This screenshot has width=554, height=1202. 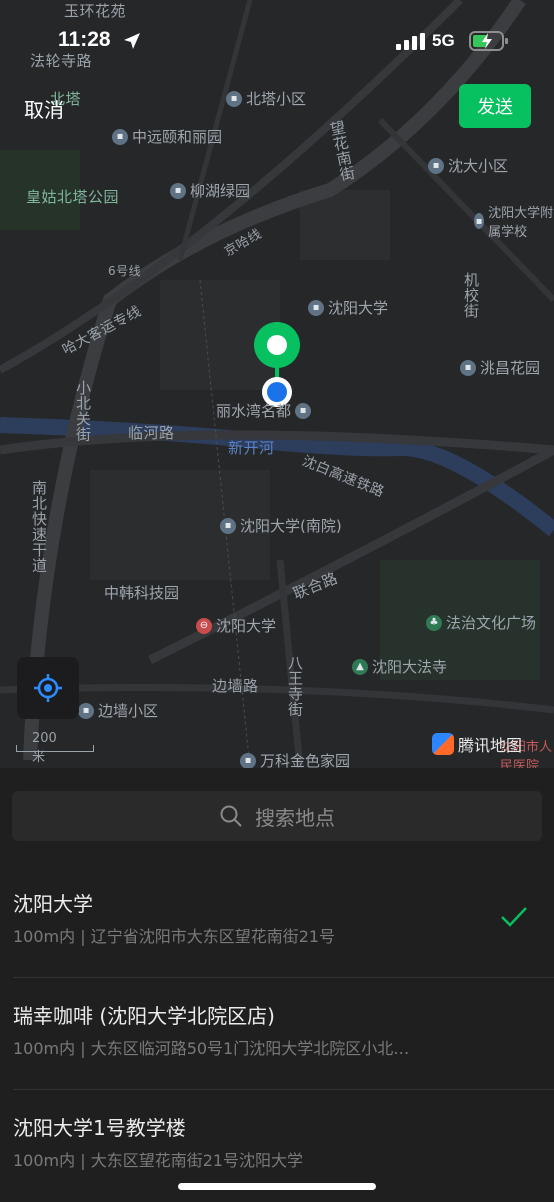 I want to click on result-subtitle: 100m内 | 辽宁省沈阳市大东区望花南街21号, so click(x=174, y=936).